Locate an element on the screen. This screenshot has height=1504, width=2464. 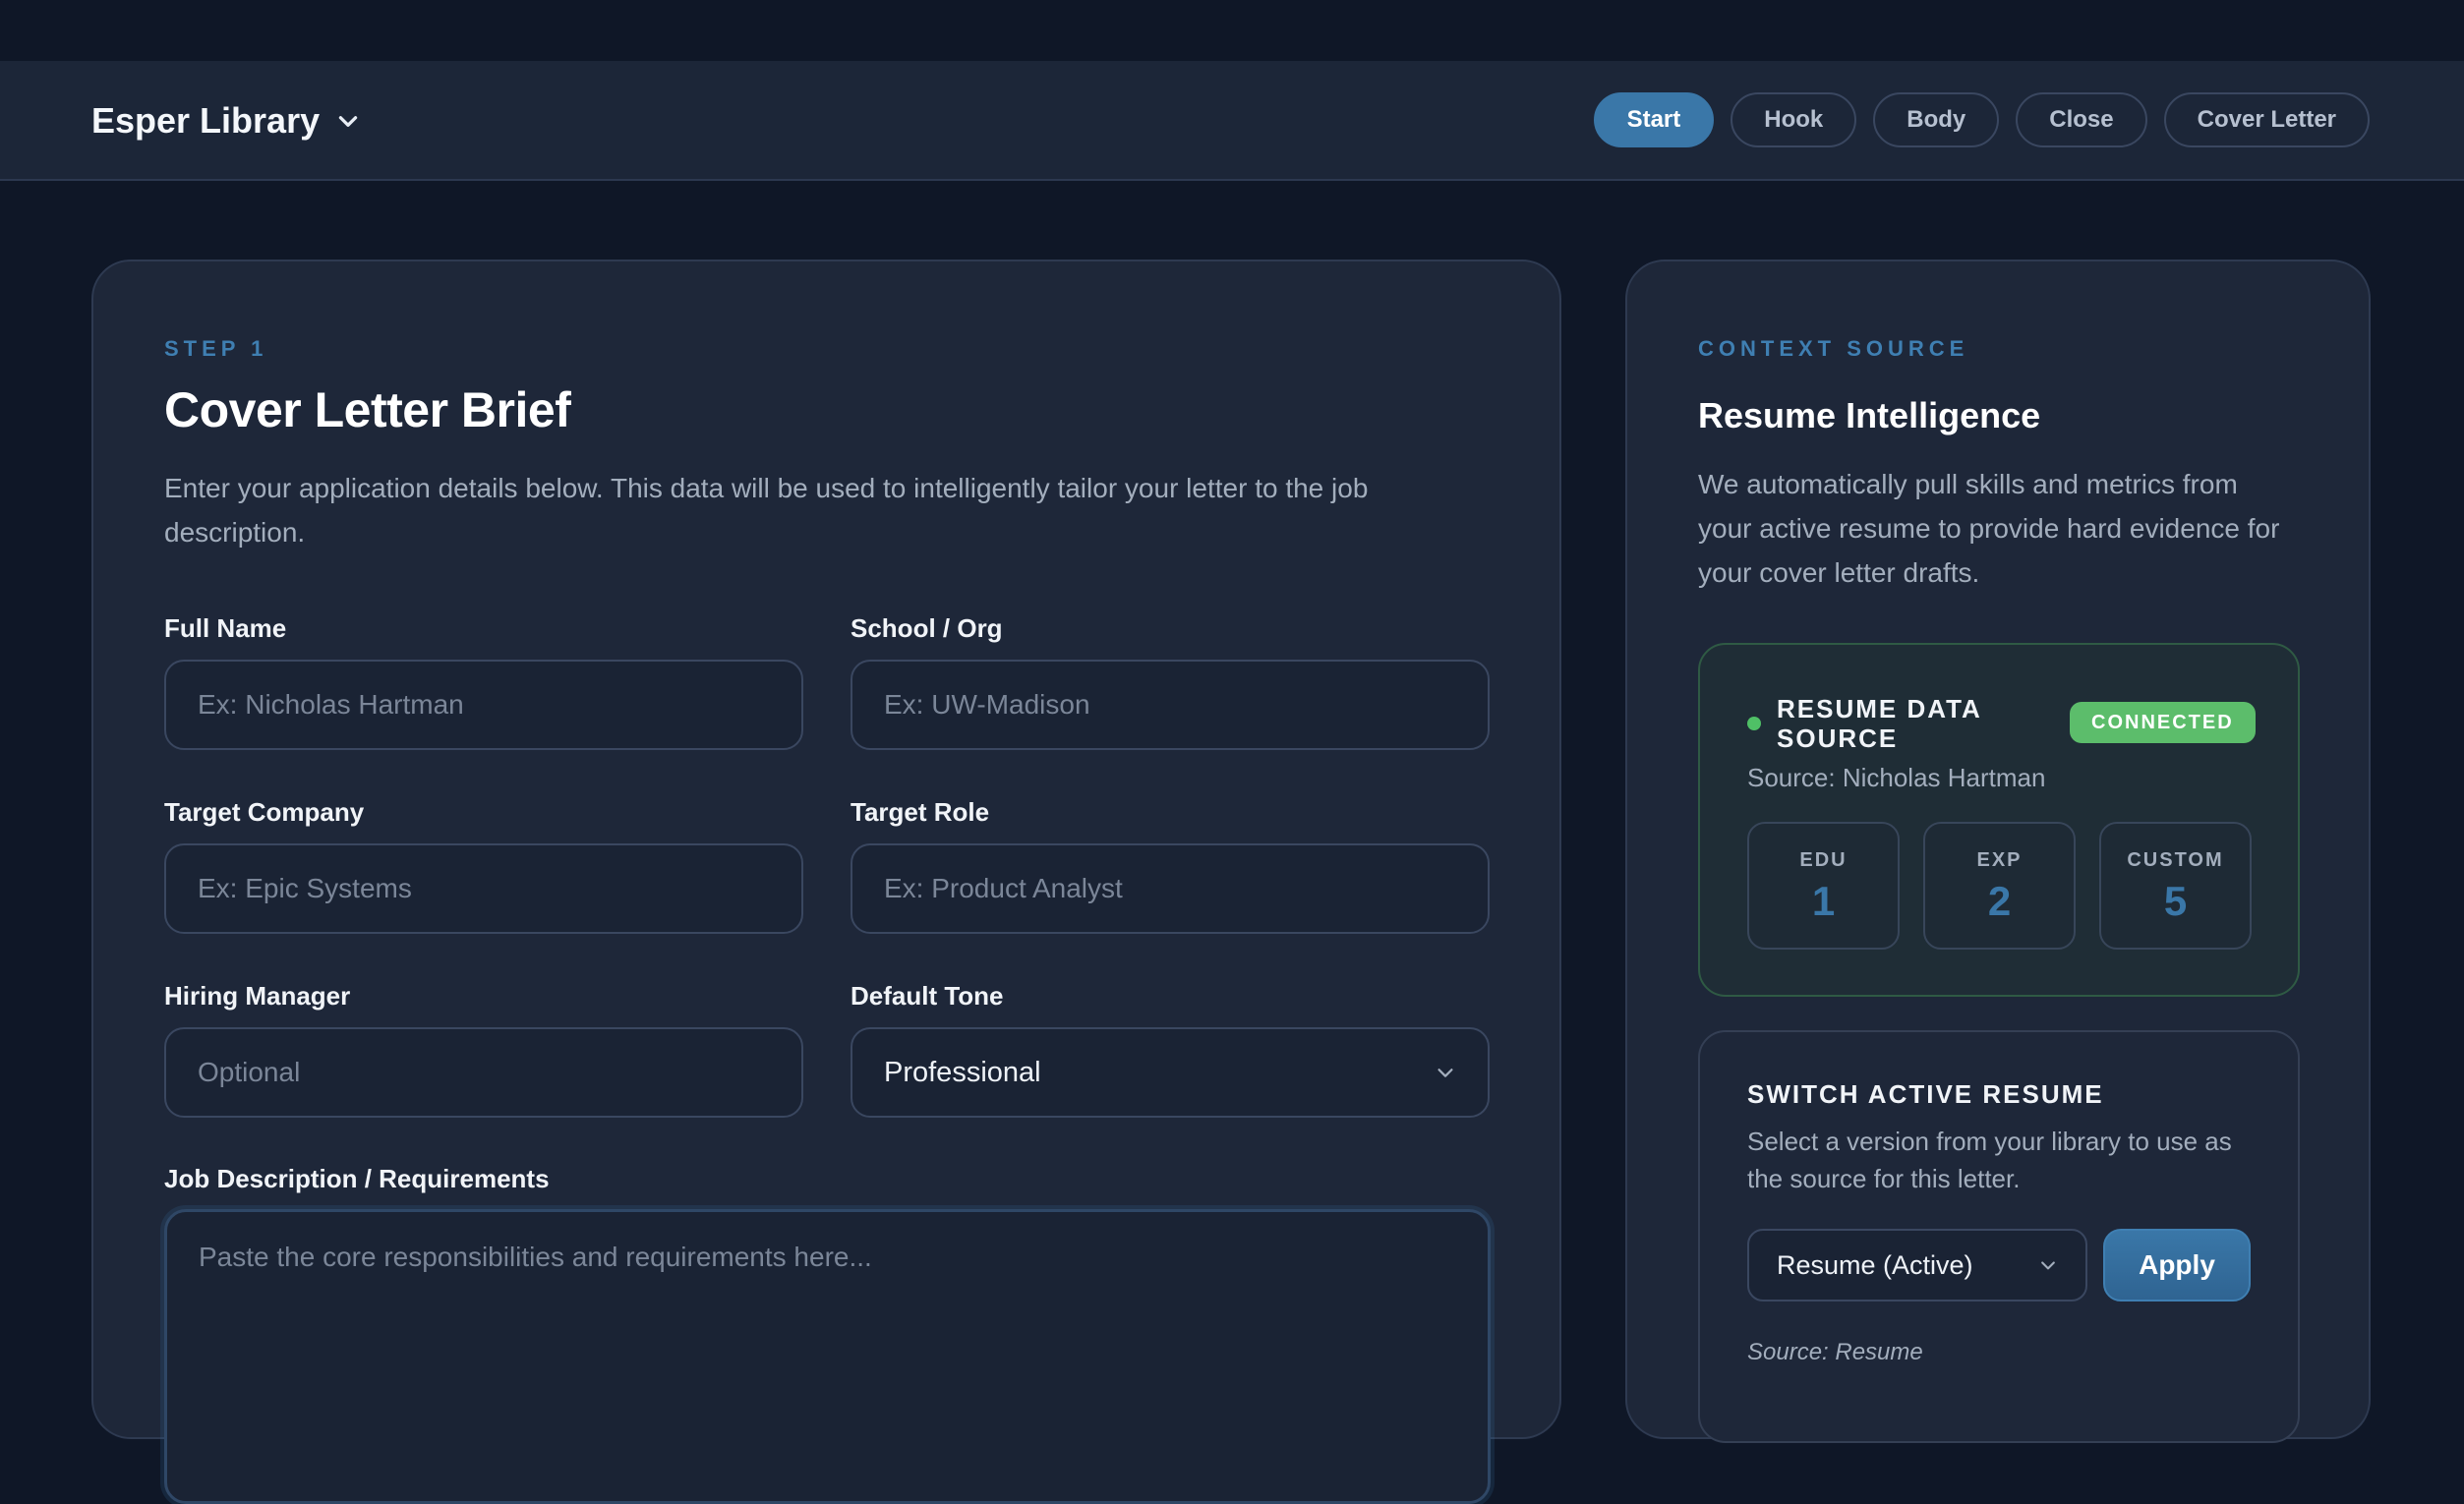
job-description-textarea is located at coordinates (827, 1356).